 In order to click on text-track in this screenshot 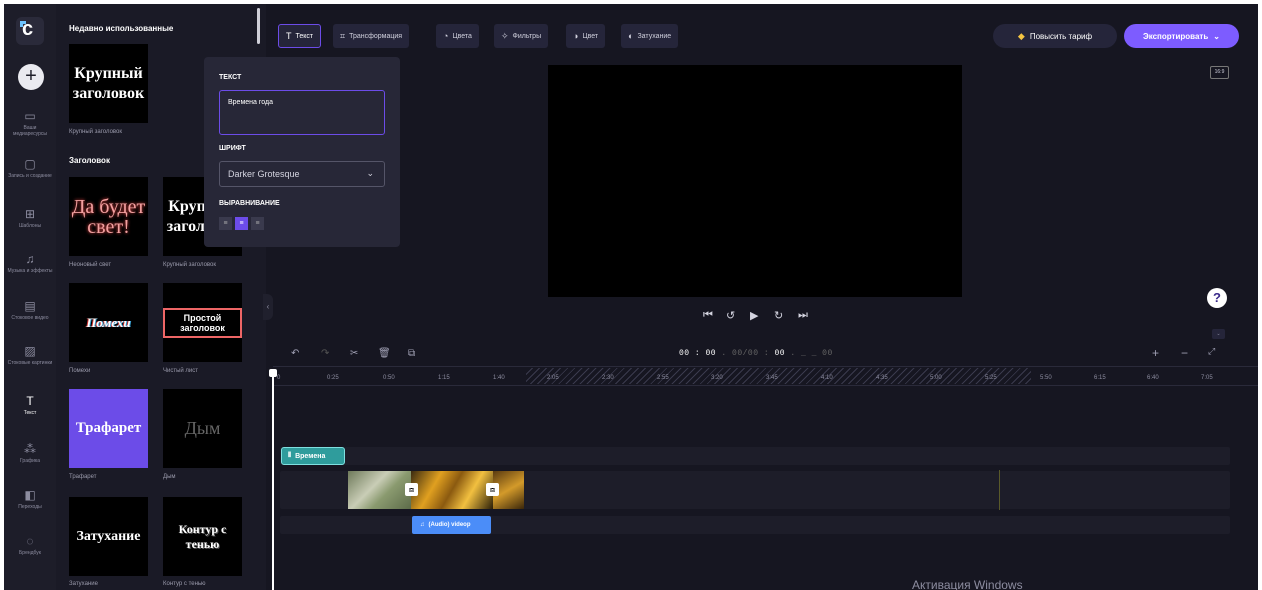, I will do `click(755, 456)`.